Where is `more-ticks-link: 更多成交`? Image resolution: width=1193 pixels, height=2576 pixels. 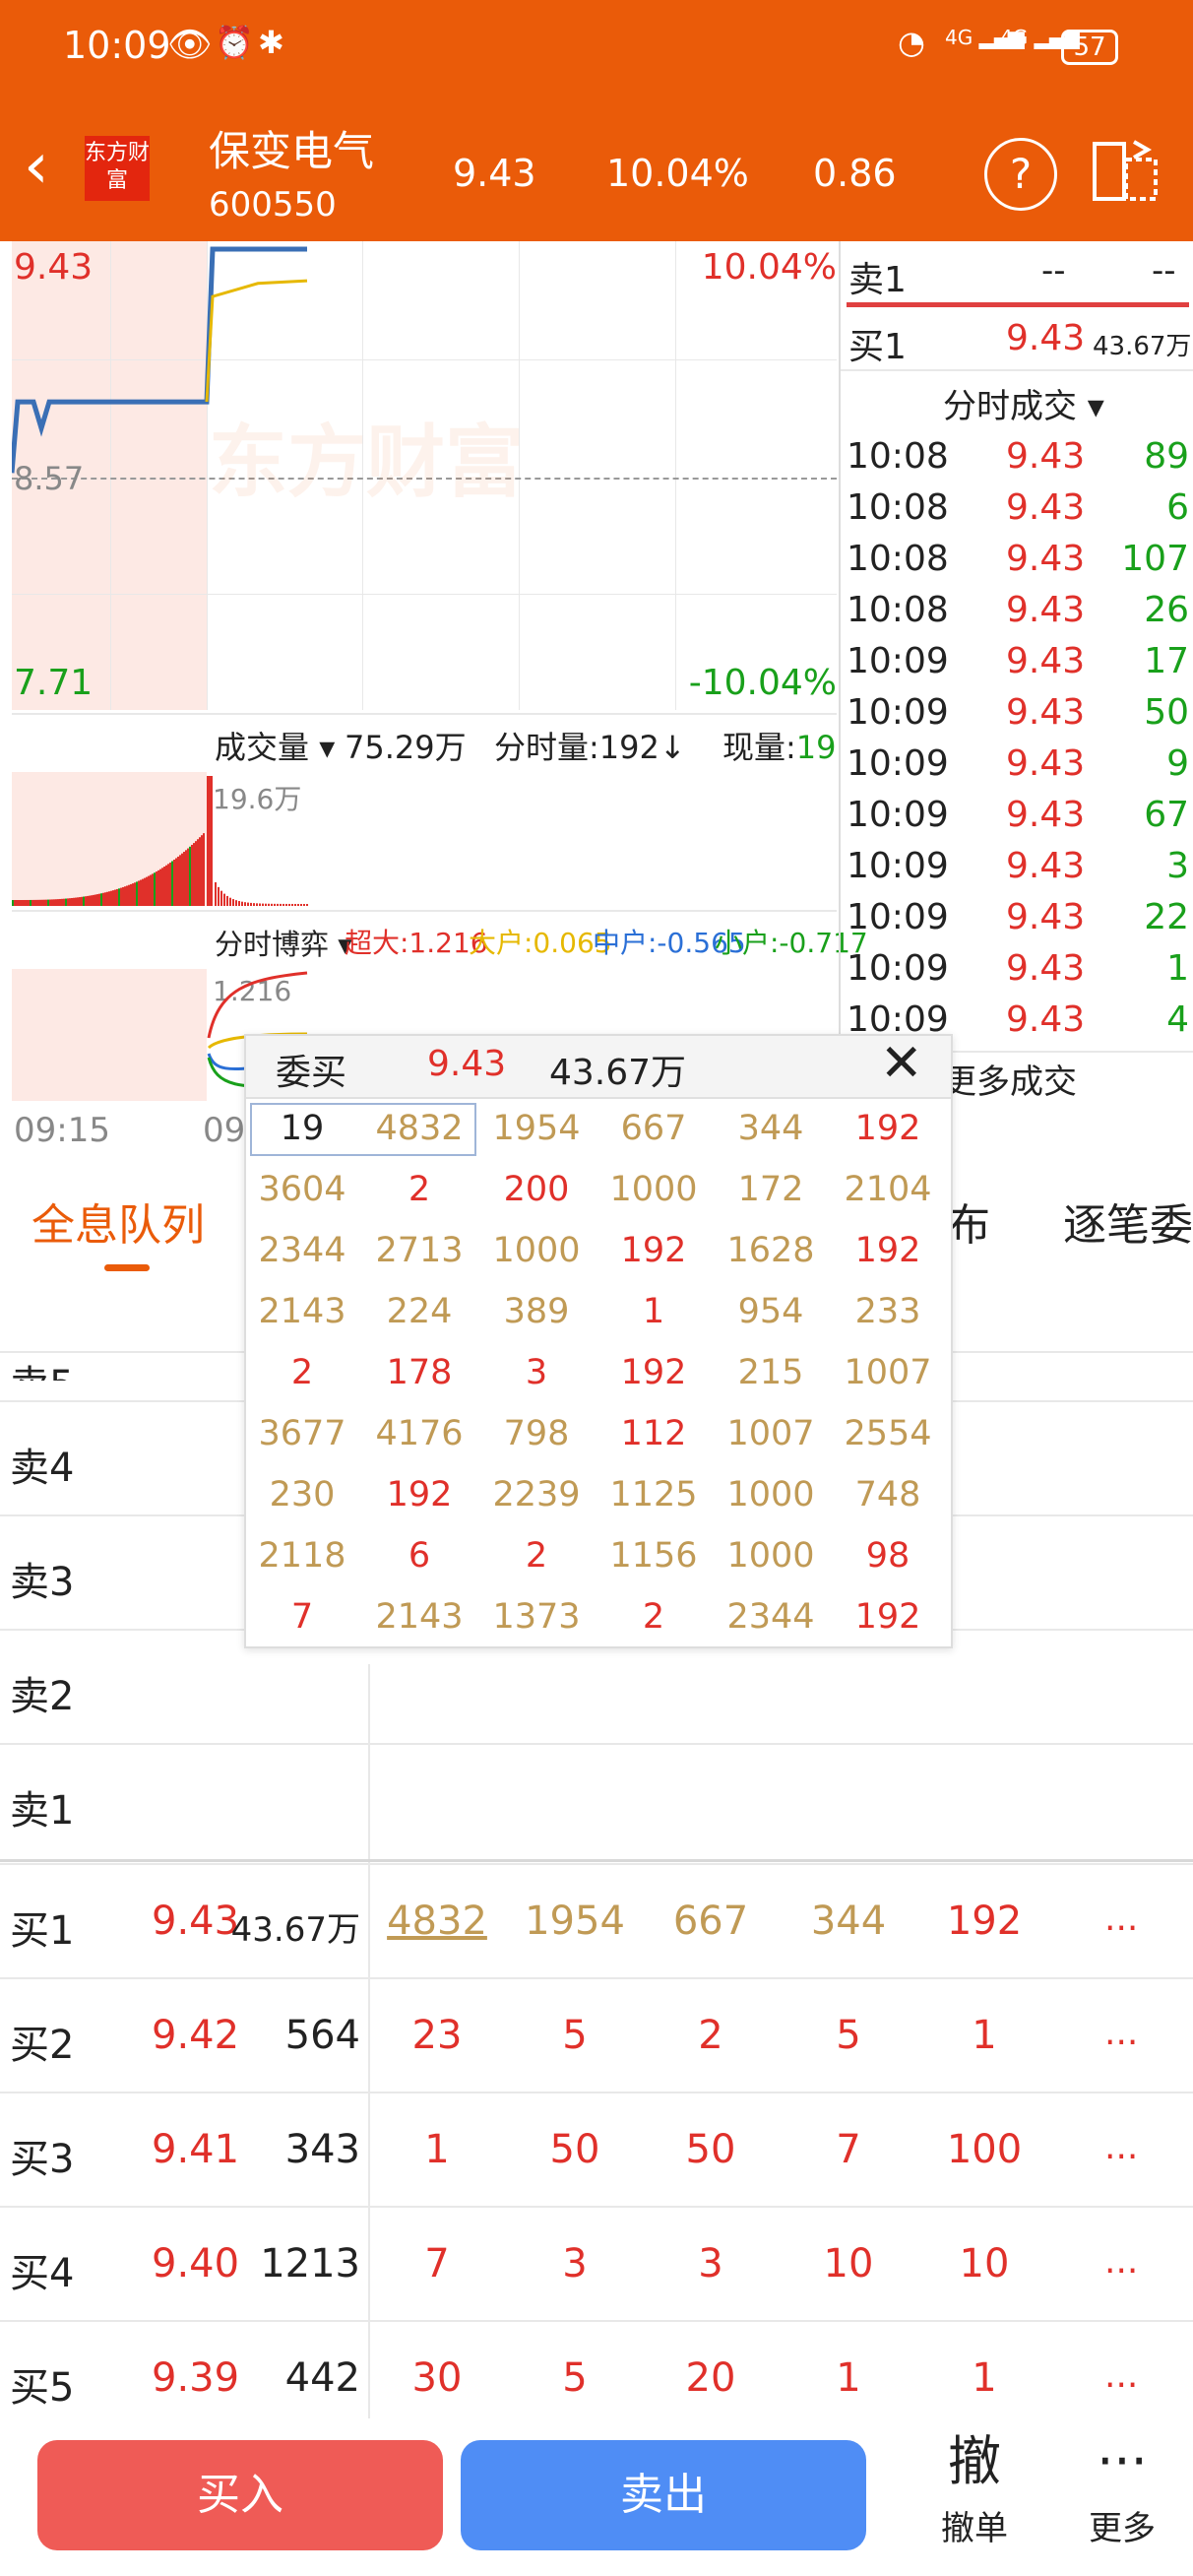 more-ticks-link: 更多成交 is located at coordinates (1010, 1079).